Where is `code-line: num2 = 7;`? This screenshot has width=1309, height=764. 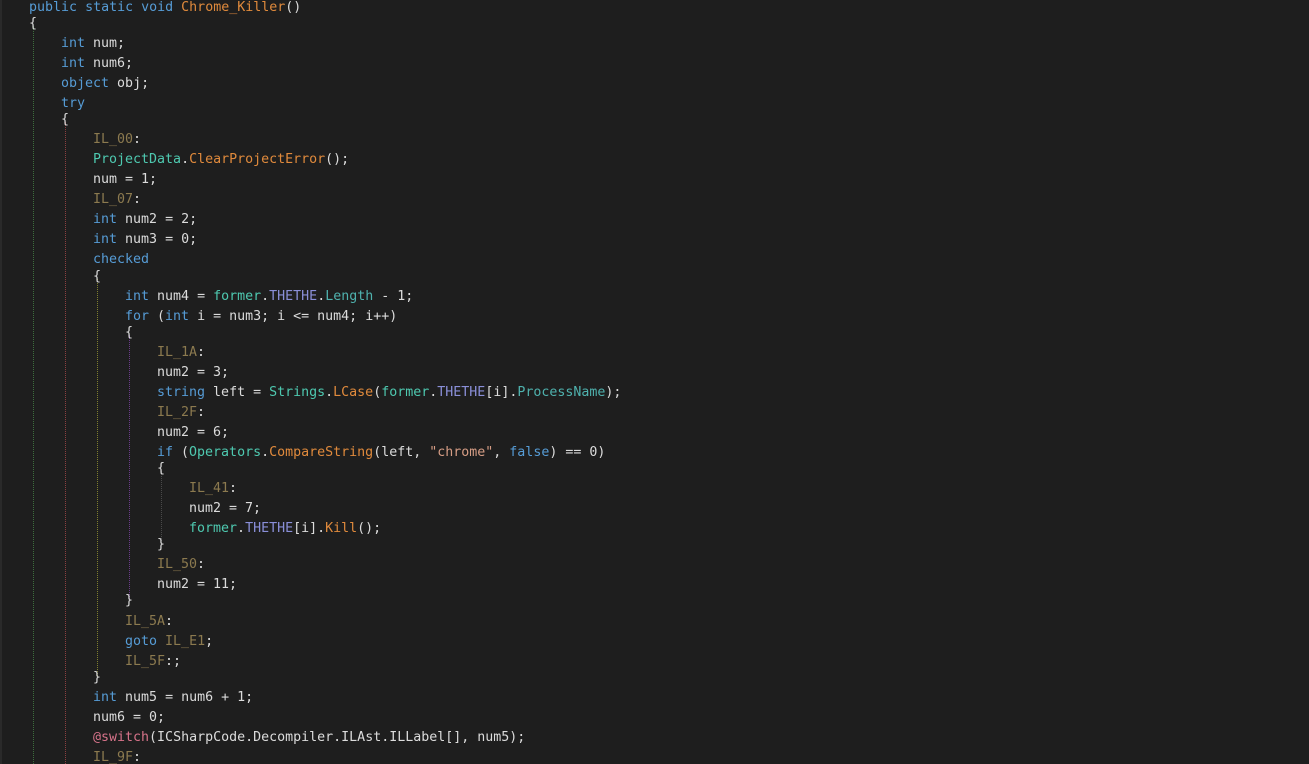
code-line: num2 = 7; is located at coordinates (225, 509).